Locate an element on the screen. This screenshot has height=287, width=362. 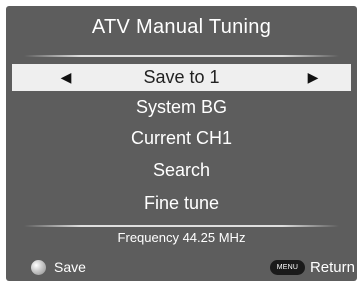
panel-title: ATV Manual Tuning is located at coordinates (181, 27).